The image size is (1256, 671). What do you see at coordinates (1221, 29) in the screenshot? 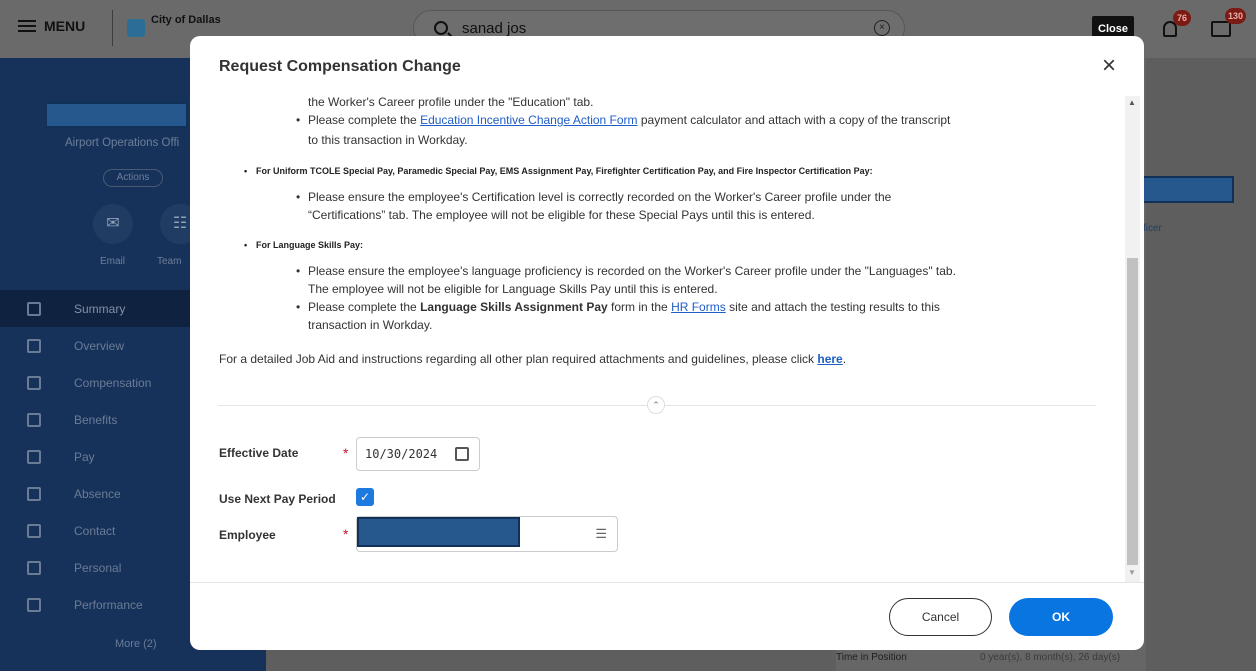
I see `inbox-icon` at bounding box center [1221, 29].